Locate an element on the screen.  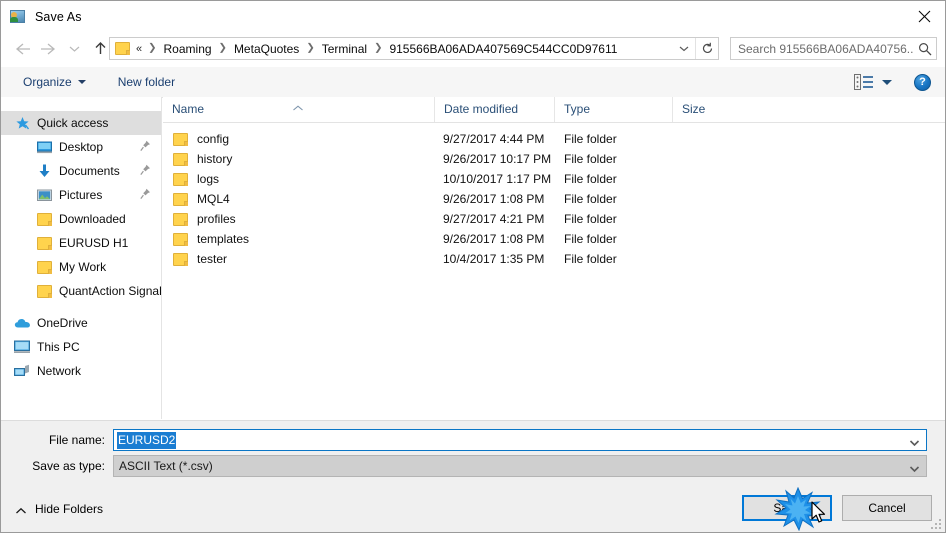
file-date: 10/10/2017 1:17 PM is located at coordinates (497, 179).